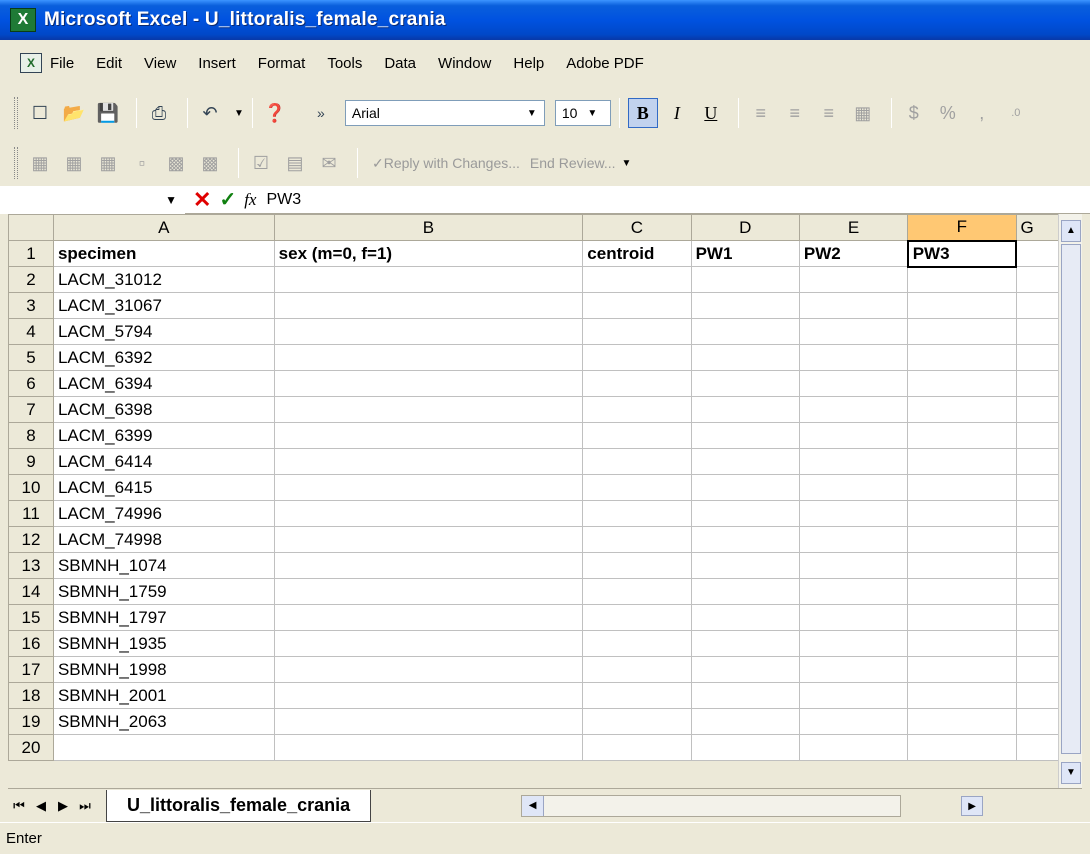 Image resolution: width=1090 pixels, height=854 pixels. I want to click on font-name-dropdown-icon: ▼, so click(532, 113).